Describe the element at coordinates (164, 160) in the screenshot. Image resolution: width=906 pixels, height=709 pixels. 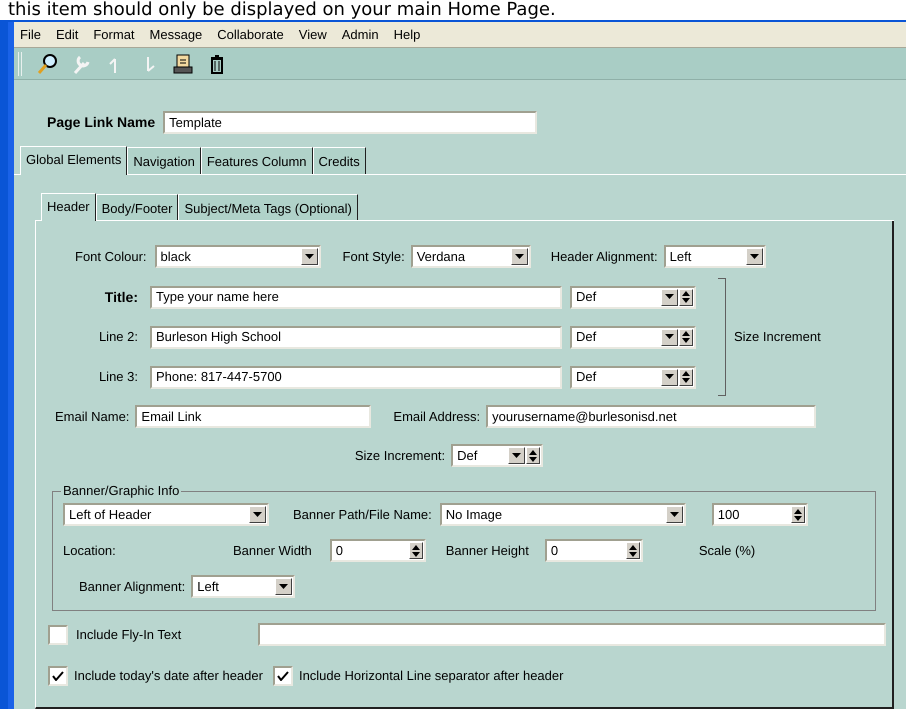
I see `tab: Navigation` at that location.